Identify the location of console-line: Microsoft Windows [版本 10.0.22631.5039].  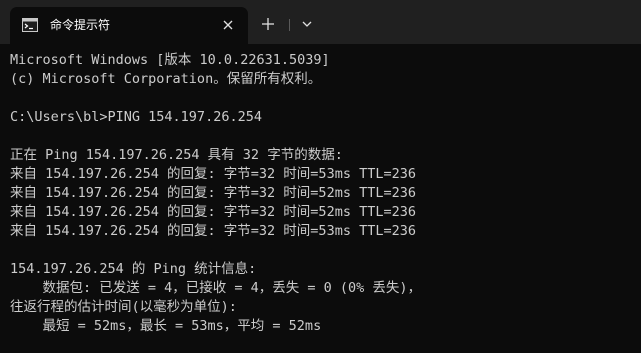
(170, 60).